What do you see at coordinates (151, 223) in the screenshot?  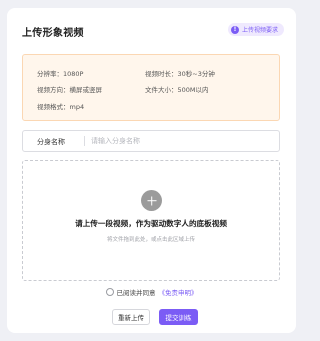 I see `upload-title: 请上传一段视频，作为驱动数字人的底板视频` at bounding box center [151, 223].